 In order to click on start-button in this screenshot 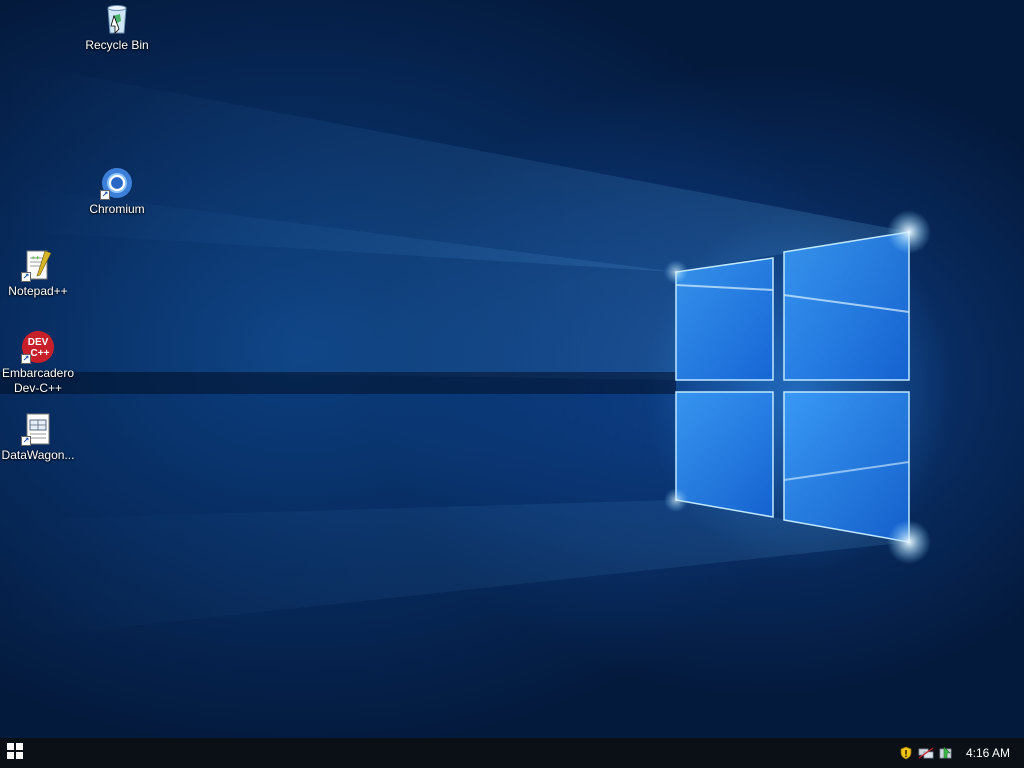, I will do `click(15, 753)`.